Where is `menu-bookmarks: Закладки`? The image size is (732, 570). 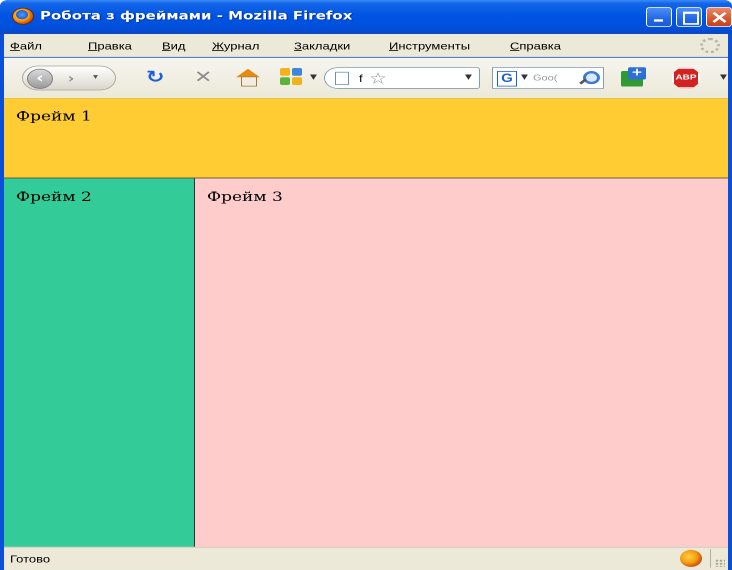
menu-bookmarks: Закладки is located at coordinates (322, 46).